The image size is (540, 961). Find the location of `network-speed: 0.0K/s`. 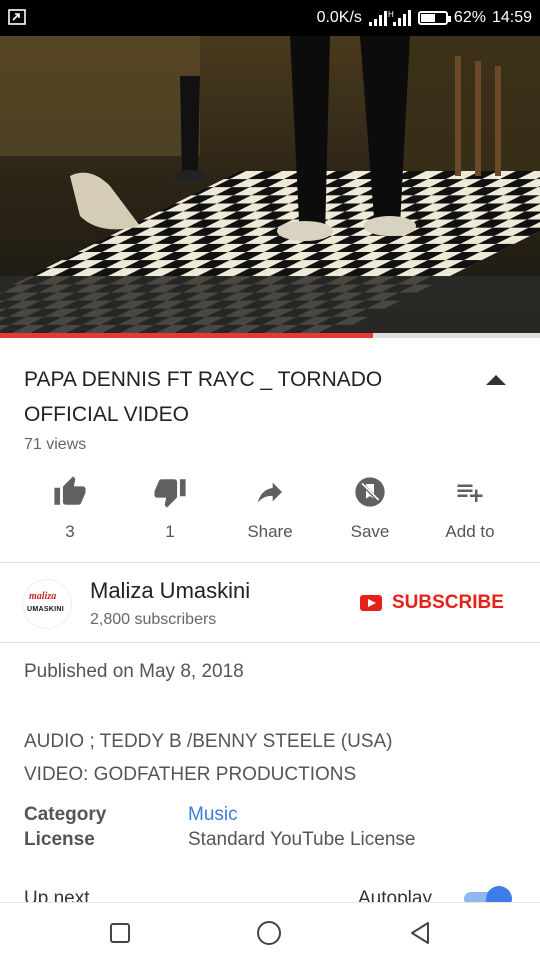

network-speed: 0.0K/s is located at coordinates (339, 17).